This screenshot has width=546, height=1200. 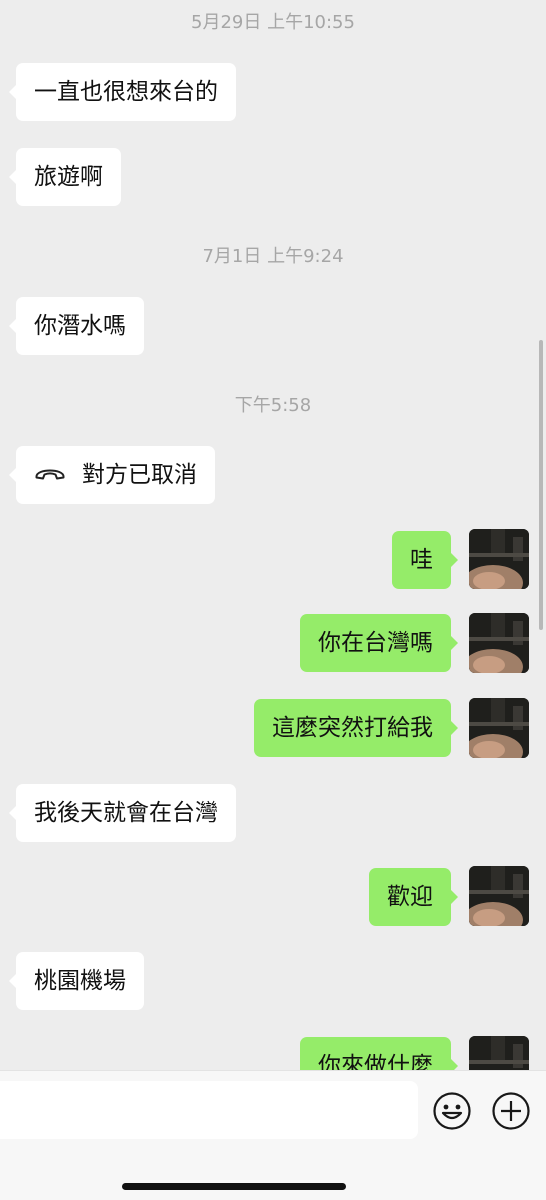 I want to click on incoming-message: 我後天就會在台灣, so click(x=122, y=813).